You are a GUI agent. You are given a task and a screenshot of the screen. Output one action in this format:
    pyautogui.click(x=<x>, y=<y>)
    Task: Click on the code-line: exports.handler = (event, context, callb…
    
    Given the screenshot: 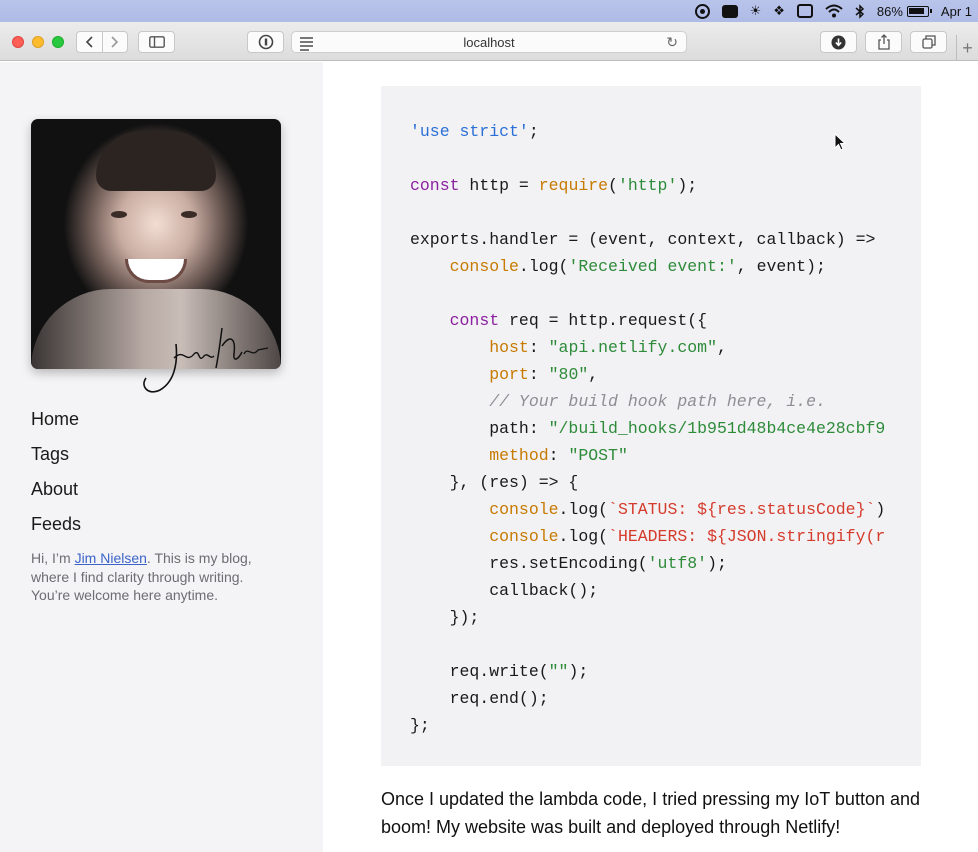 What is the action you would take?
    pyautogui.click(x=642, y=239)
    